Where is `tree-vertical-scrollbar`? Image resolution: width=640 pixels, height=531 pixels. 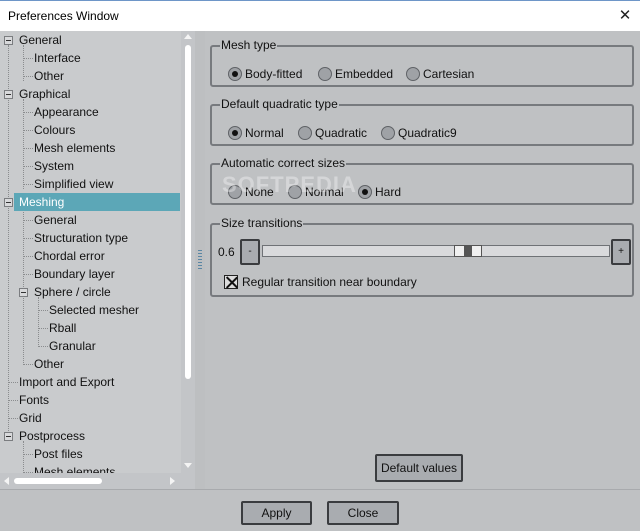
tree-vertical-scrollbar is located at coordinates (188, 252).